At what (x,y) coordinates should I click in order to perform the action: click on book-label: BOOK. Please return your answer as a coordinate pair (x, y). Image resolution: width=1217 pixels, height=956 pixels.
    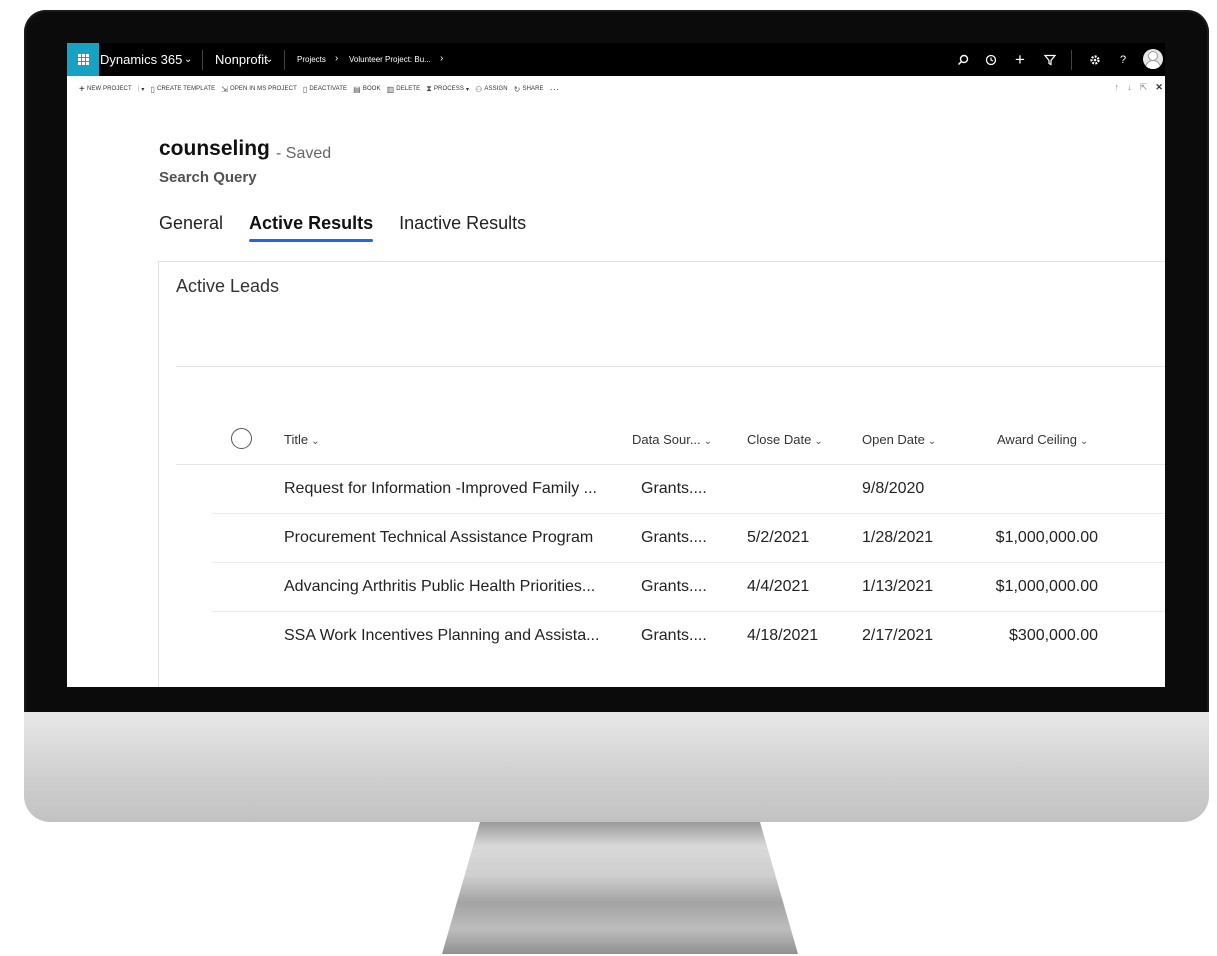
    Looking at the image, I should click on (371, 89).